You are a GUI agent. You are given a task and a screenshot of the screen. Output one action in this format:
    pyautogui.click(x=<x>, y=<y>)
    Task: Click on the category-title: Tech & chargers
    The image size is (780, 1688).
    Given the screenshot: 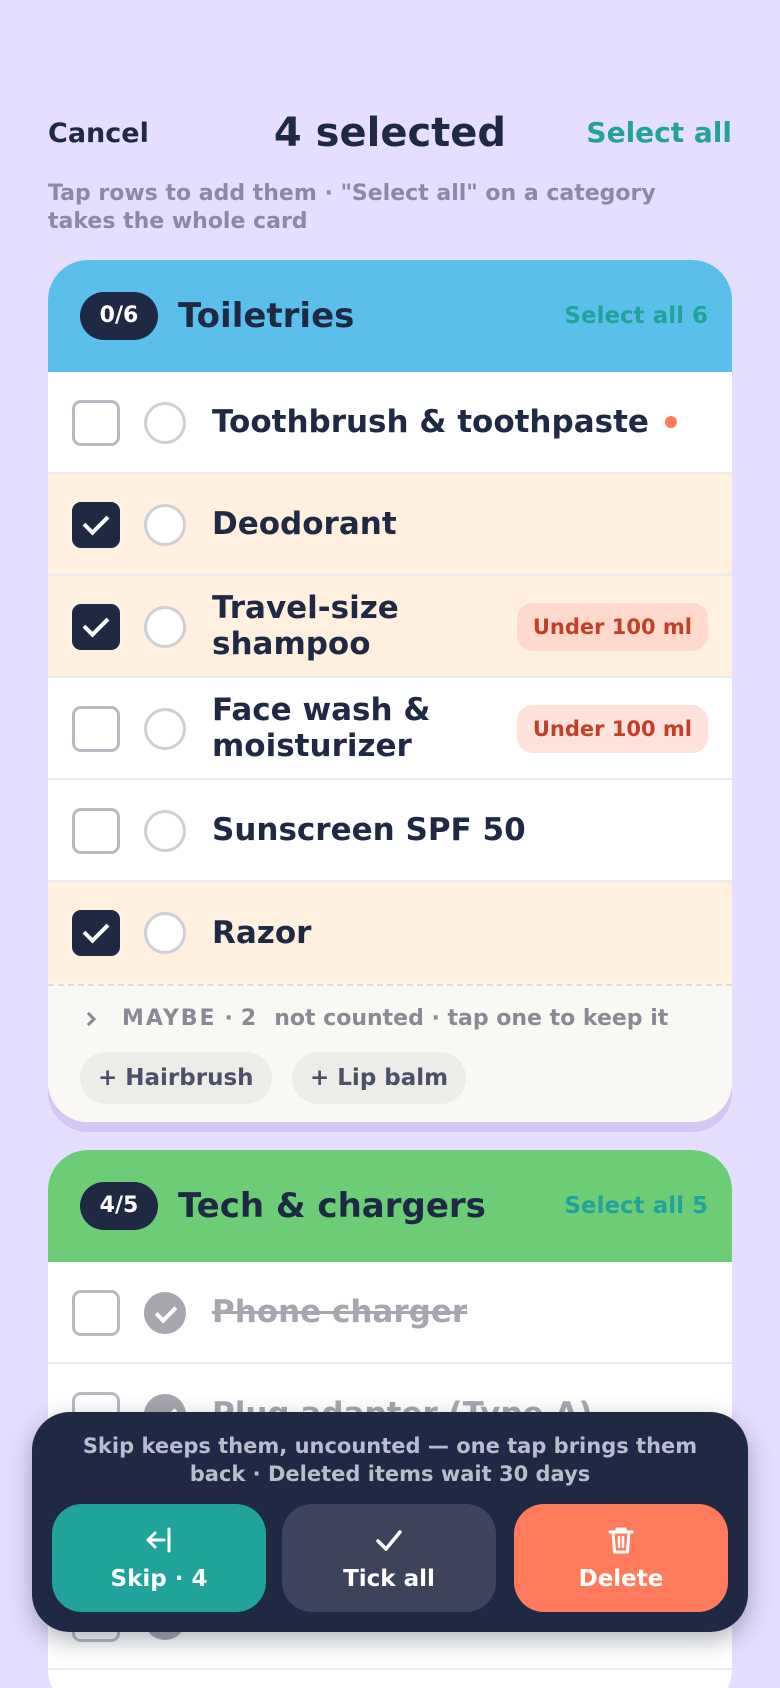 What is the action you would take?
    pyautogui.click(x=332, y=1206)
    